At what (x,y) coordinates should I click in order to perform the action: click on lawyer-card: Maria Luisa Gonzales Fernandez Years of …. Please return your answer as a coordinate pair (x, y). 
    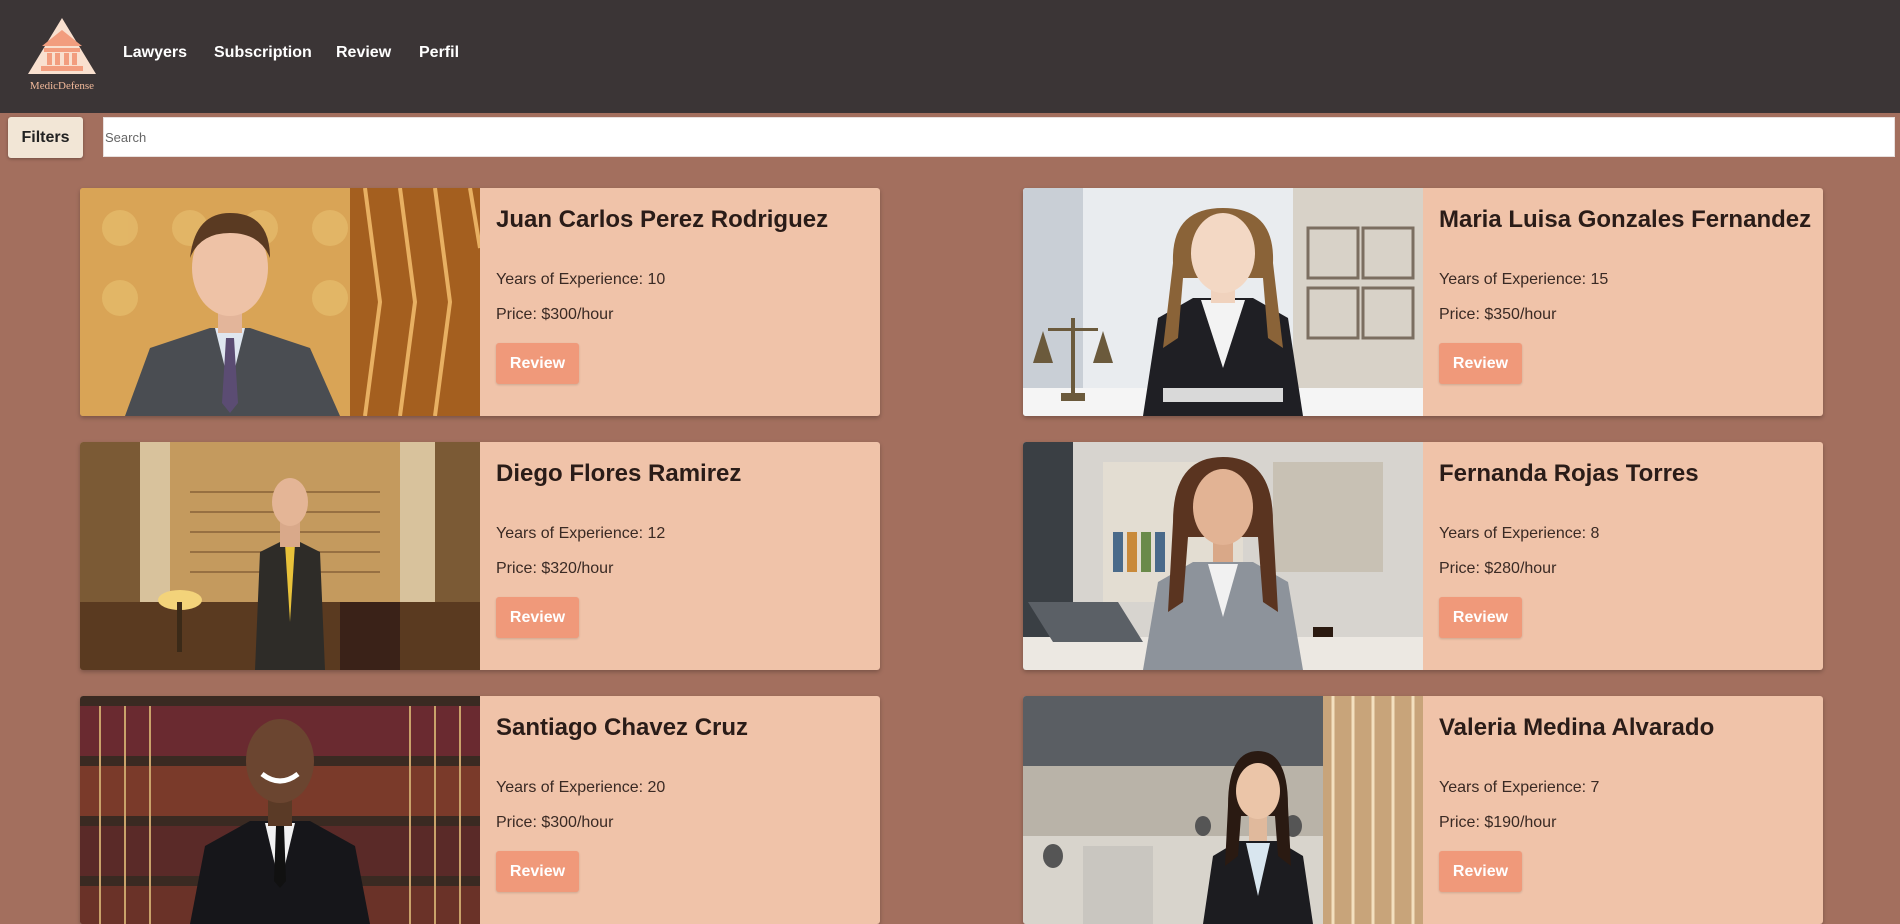
    Looking at the image, I should click on (1423, 302).